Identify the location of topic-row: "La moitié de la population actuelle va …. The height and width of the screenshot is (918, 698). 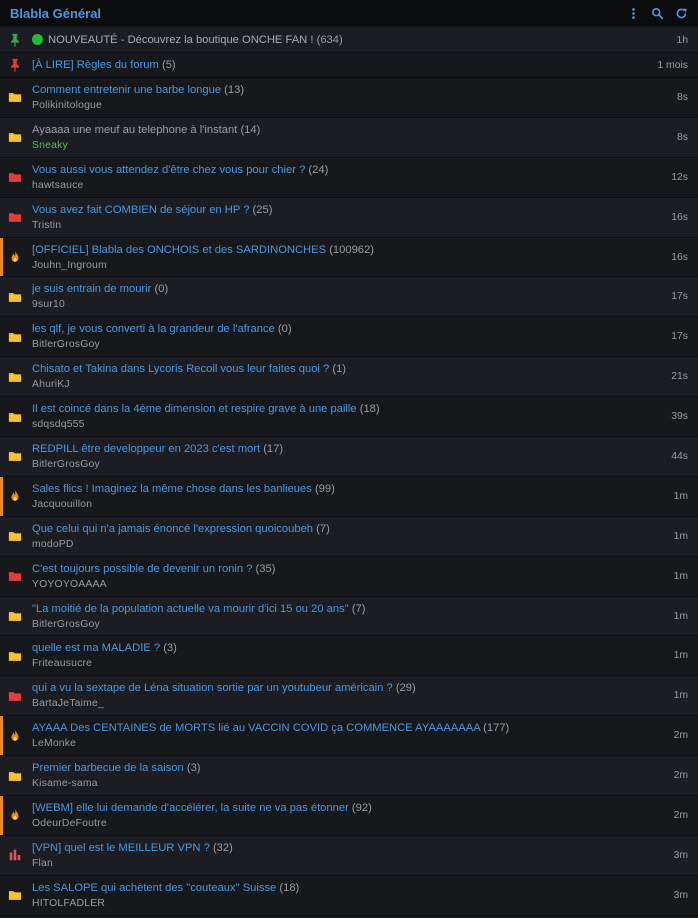
(349, 616).